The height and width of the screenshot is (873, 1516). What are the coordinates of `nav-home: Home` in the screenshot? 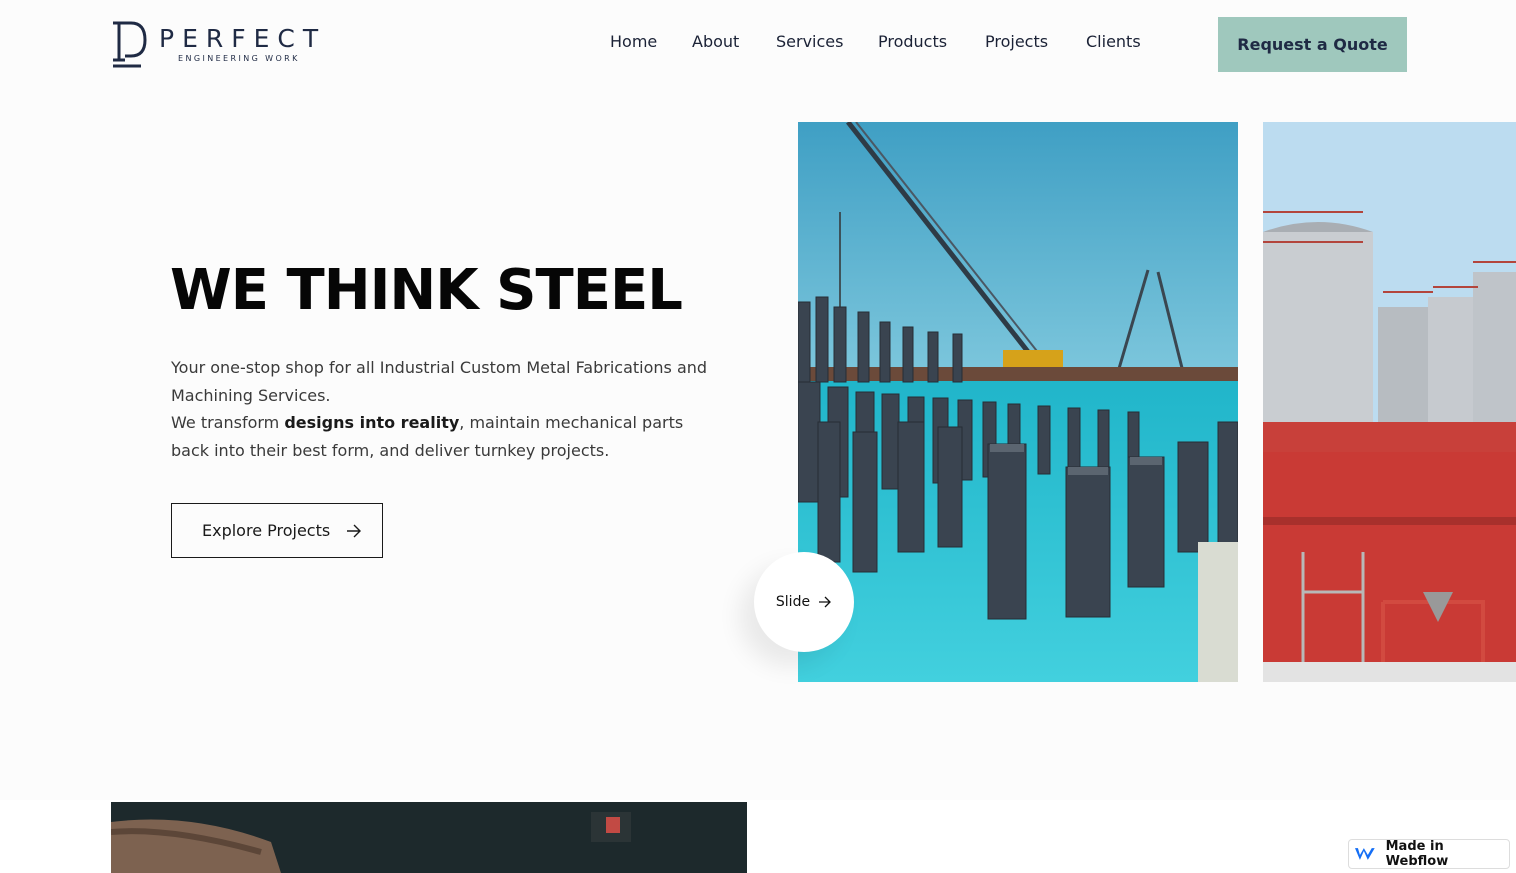 It's located at (633, 41).